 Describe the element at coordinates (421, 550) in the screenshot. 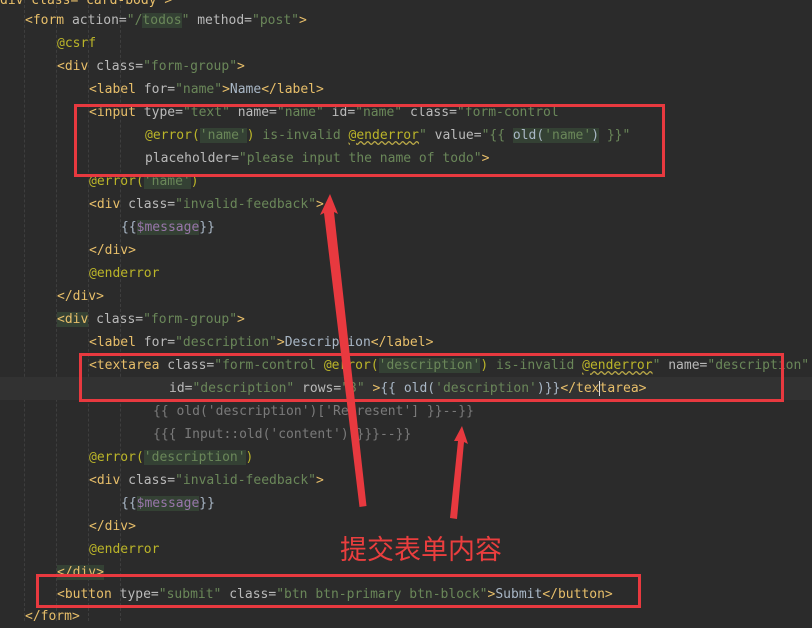

I see `annotation-label: 提交表单内容` at that location.